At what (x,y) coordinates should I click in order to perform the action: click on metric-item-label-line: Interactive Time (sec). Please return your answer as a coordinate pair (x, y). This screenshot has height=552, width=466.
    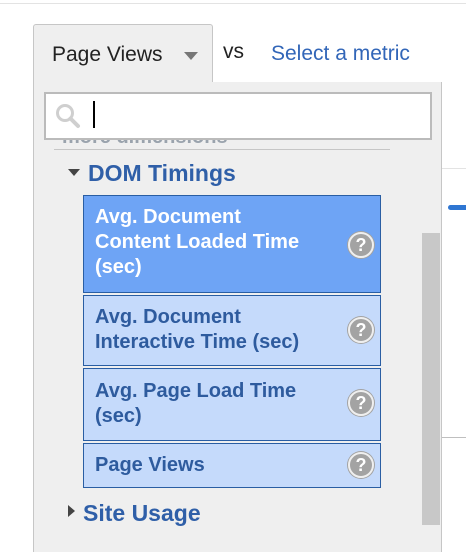
    Looking at the image, I should click on (197, 342).